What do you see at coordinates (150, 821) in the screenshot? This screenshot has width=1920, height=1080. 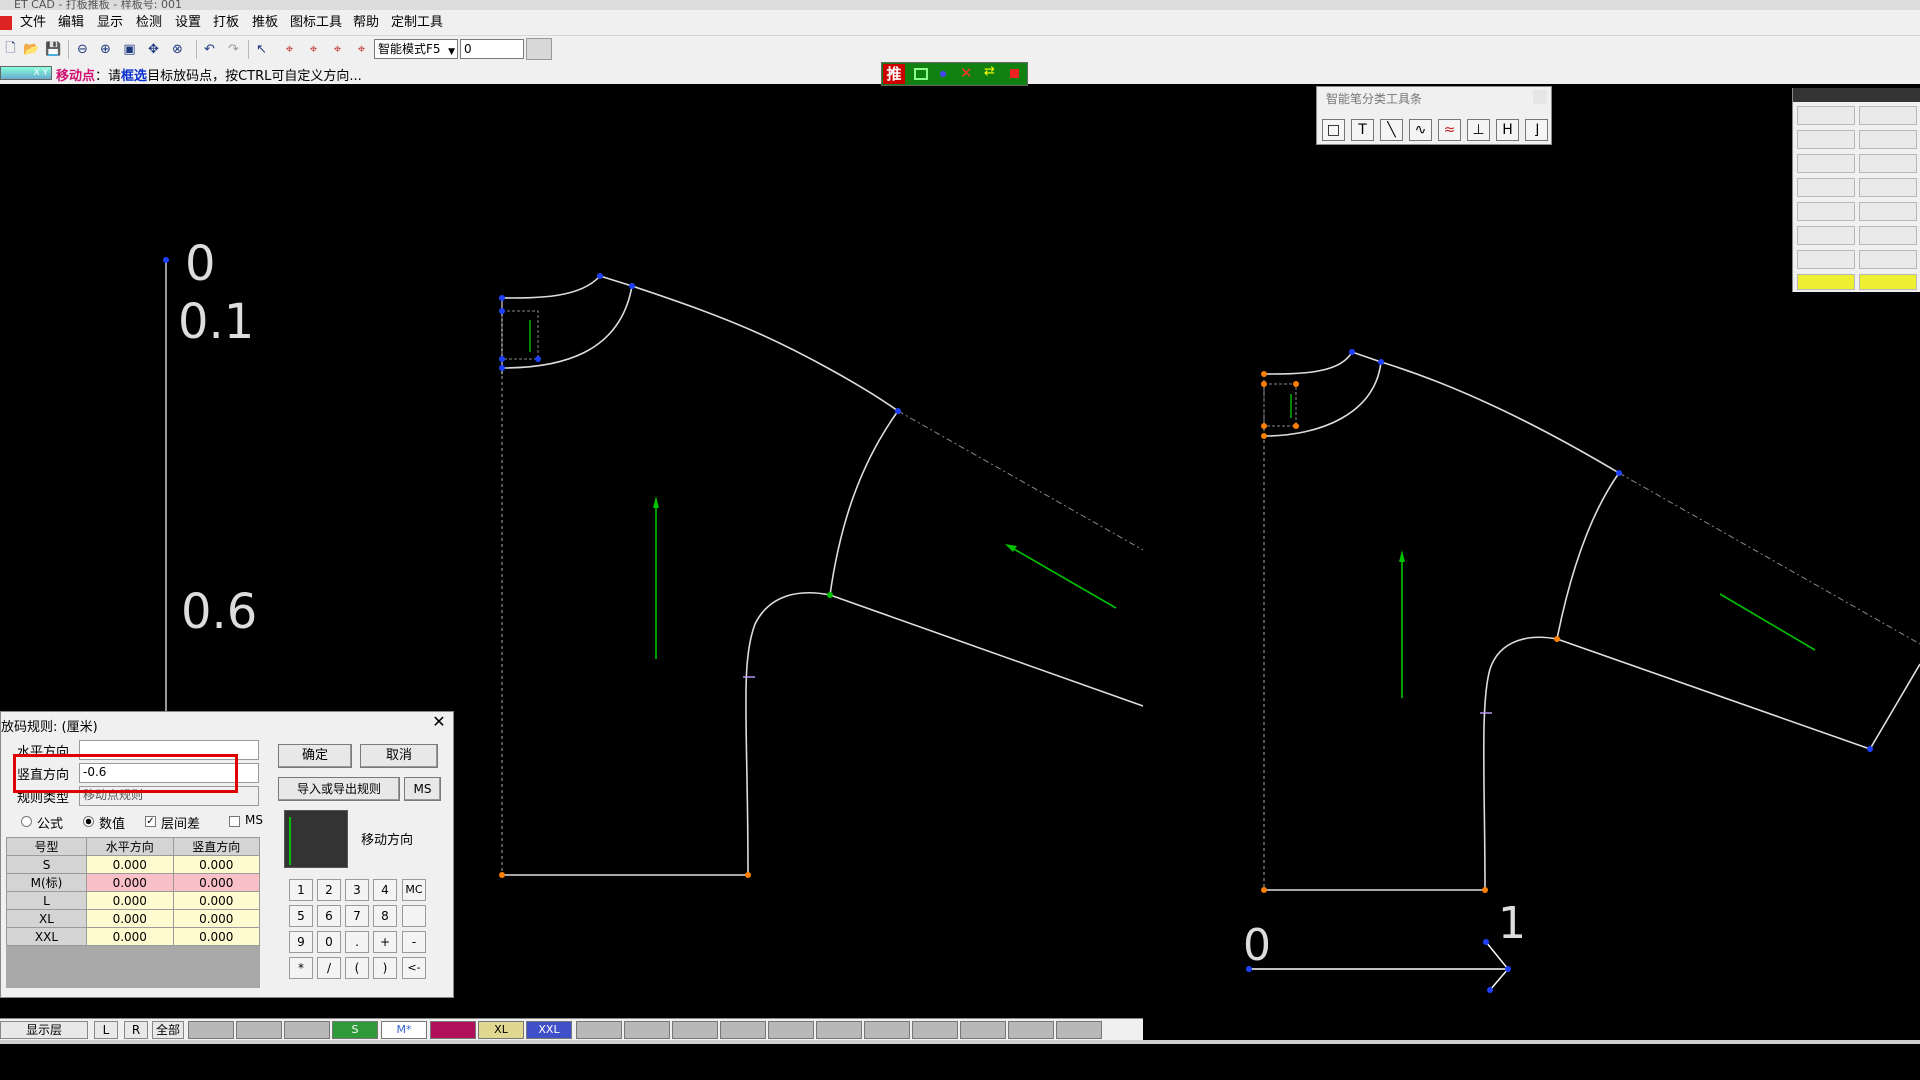 I see `layer-diff-checkbox: ✓` at bounding box center [150, 821].